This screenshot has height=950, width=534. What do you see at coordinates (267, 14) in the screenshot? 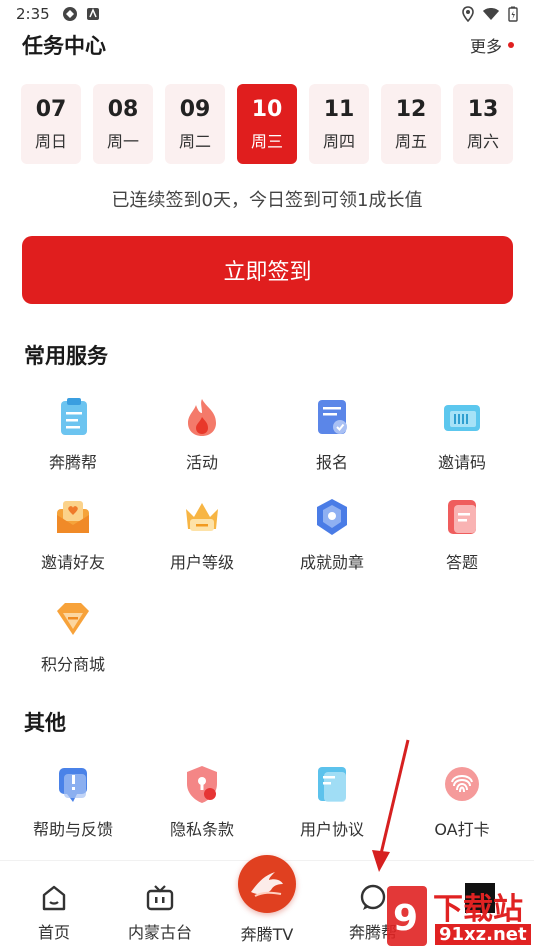
I see `status-bar: 2:35` at bounding box center [267, 14].